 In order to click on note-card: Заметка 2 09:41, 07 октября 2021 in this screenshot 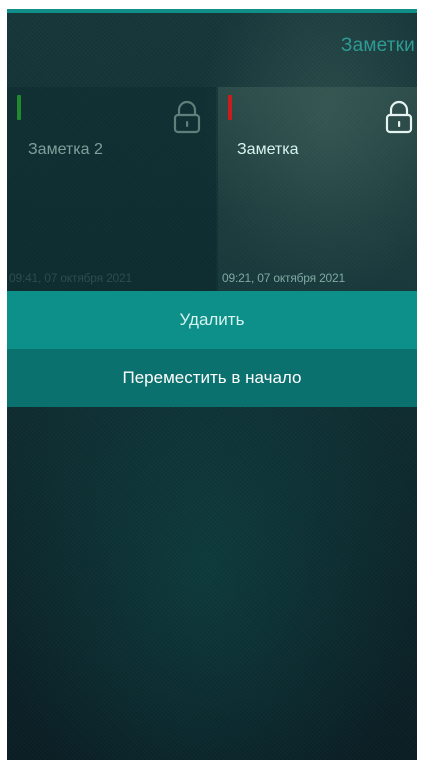, I will do `click(111, 189)`.